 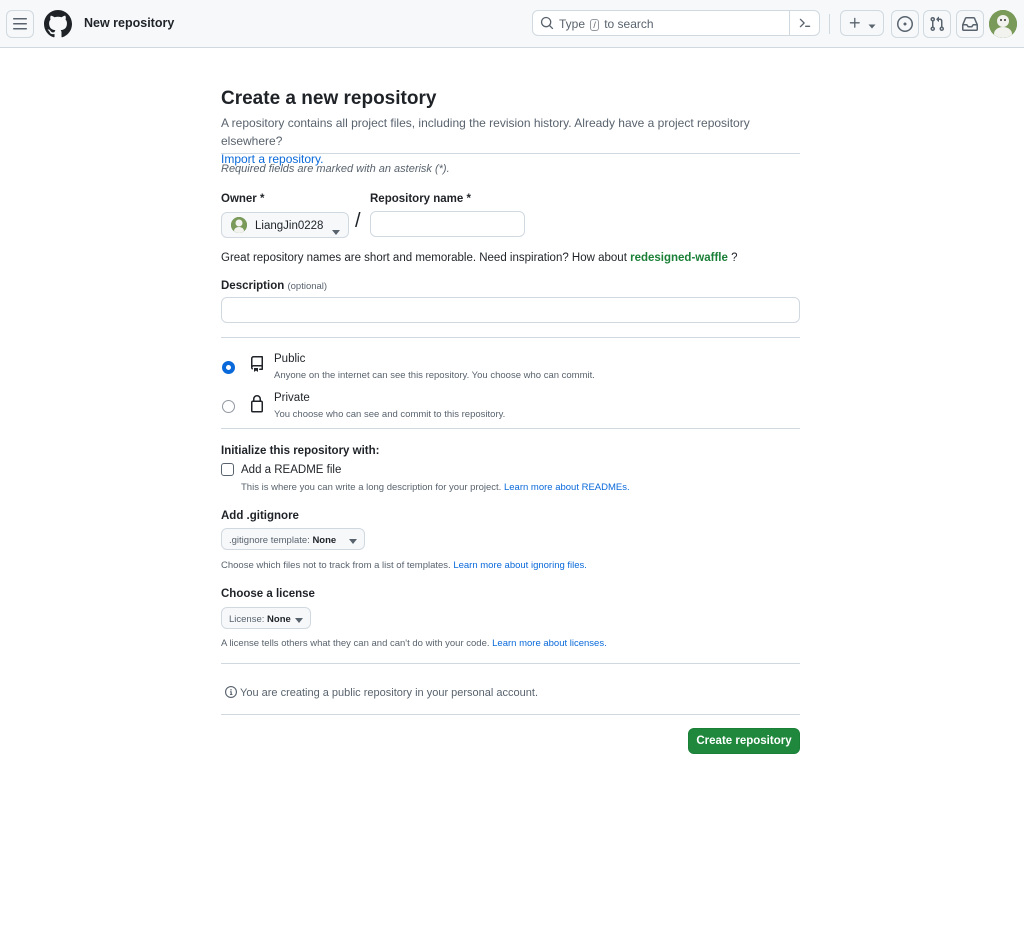 I want to click on add-readme-checkbox, so click(x=227, y=469).